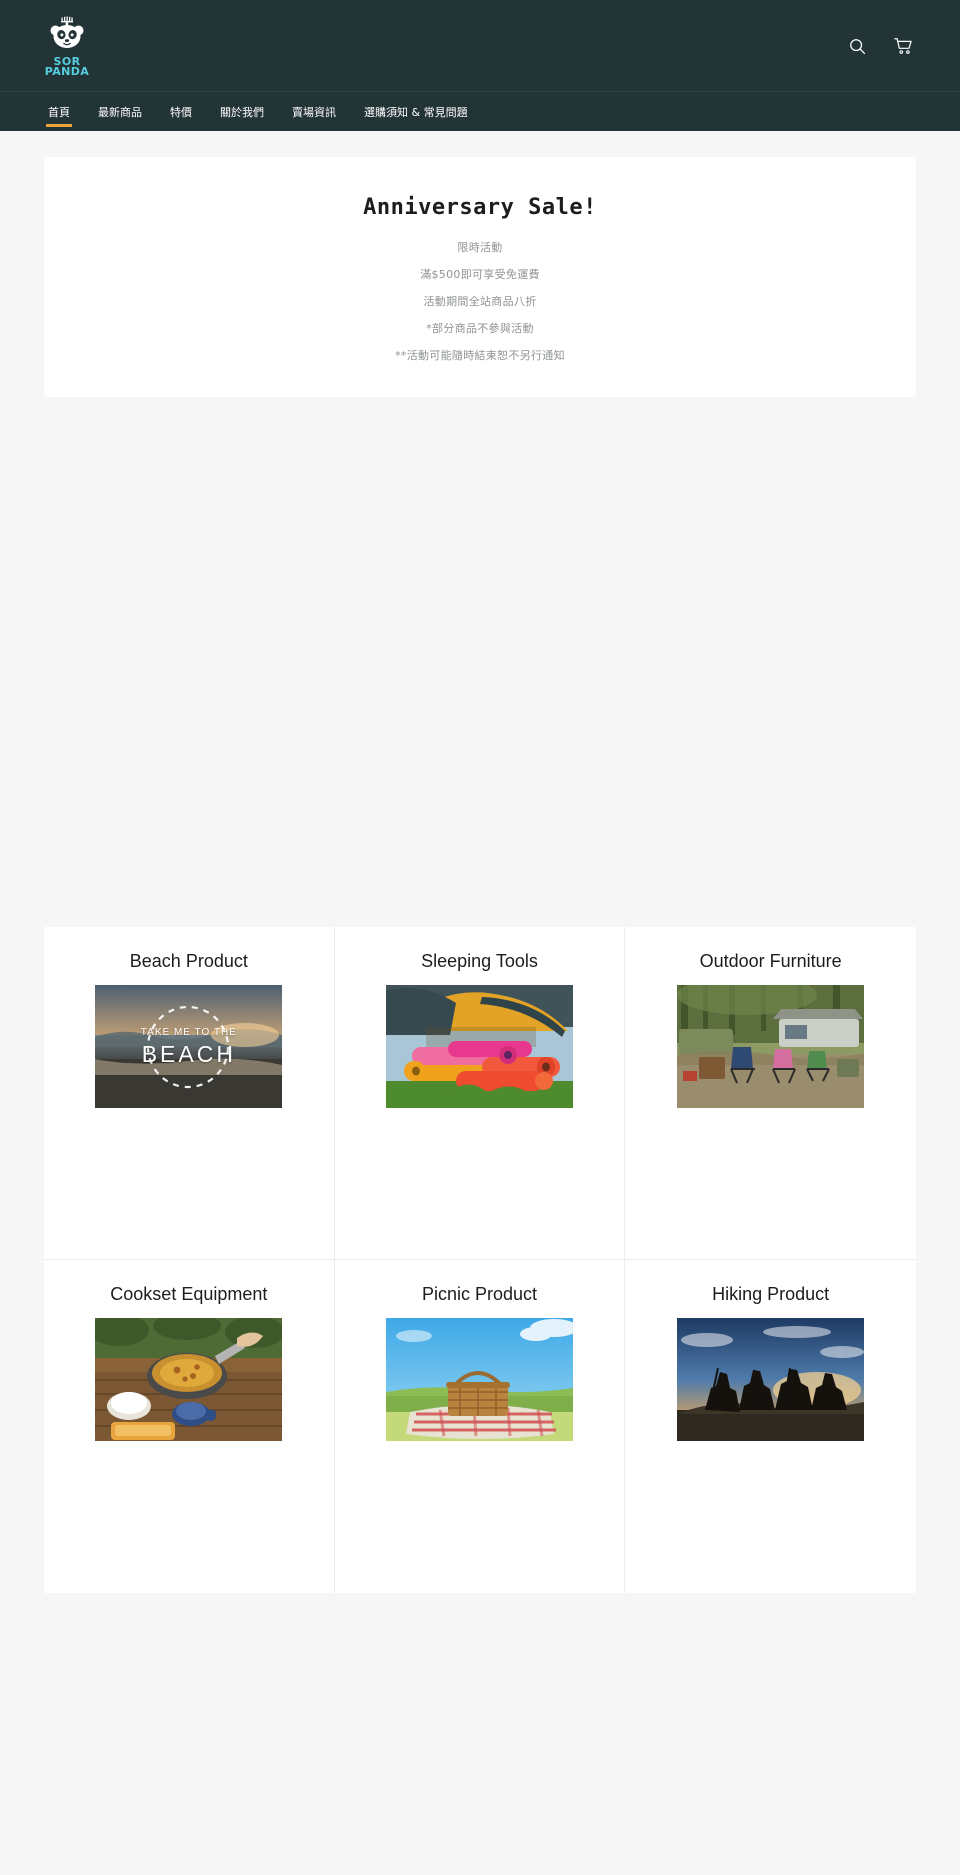 The height and width of the screenshot is (1875, 960). I want to click on nav-item-3: 關於我們, so click(242, 112).